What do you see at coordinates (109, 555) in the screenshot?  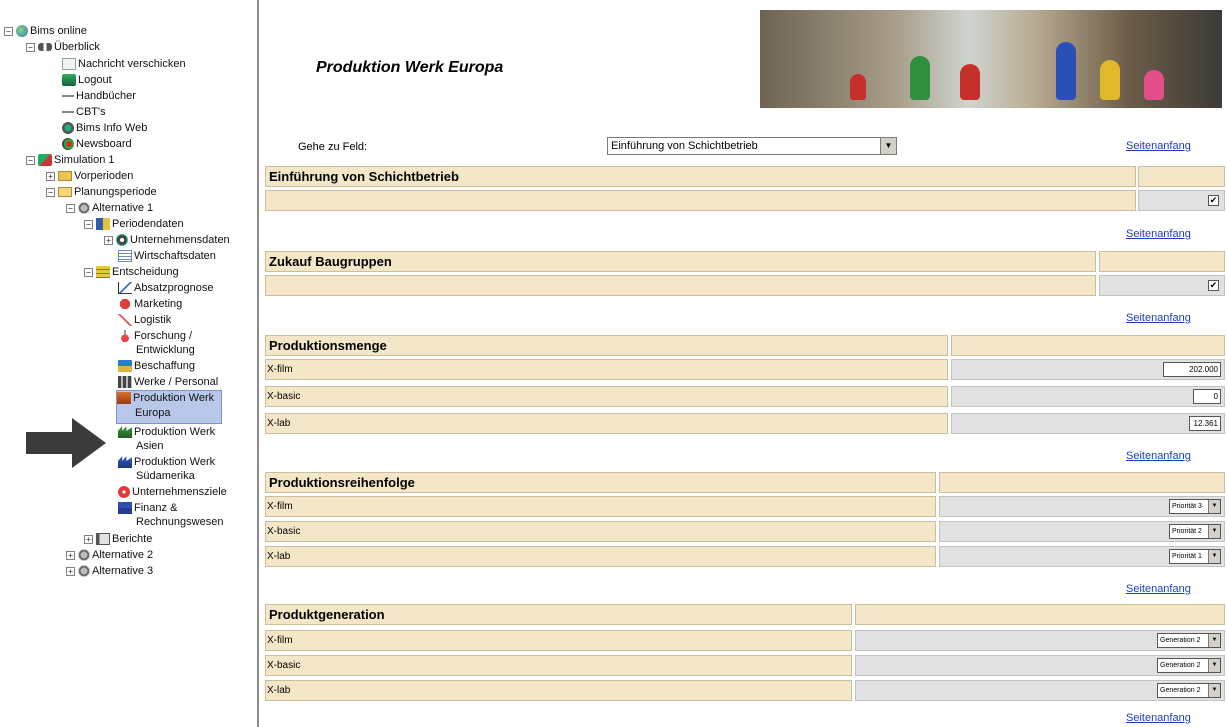 I see `tree-item-alternative-2: + Alternative 2` at bounding box center [109, 555].